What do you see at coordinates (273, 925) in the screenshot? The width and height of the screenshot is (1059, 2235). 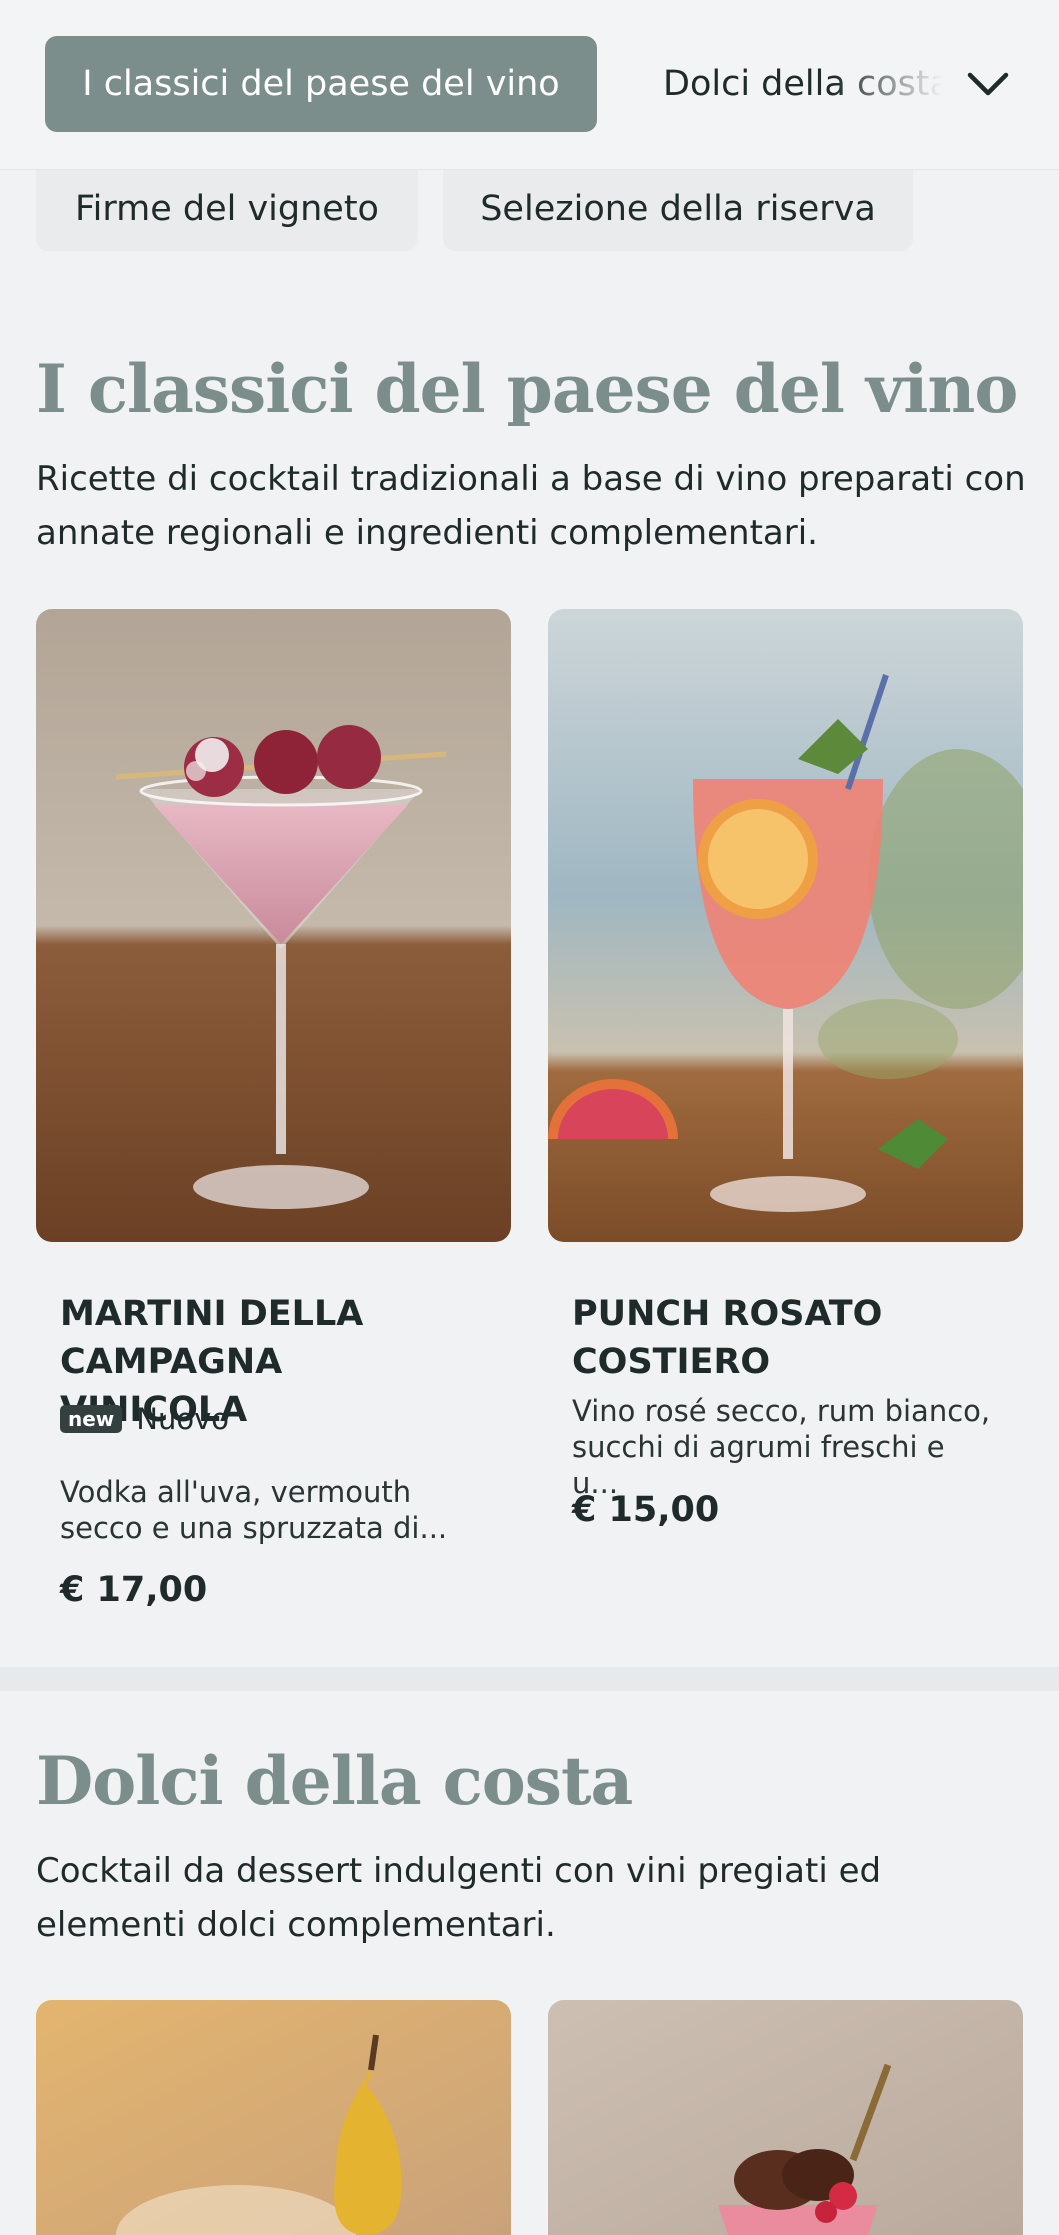 I see `martini-image` at bounding box center [273, 925].